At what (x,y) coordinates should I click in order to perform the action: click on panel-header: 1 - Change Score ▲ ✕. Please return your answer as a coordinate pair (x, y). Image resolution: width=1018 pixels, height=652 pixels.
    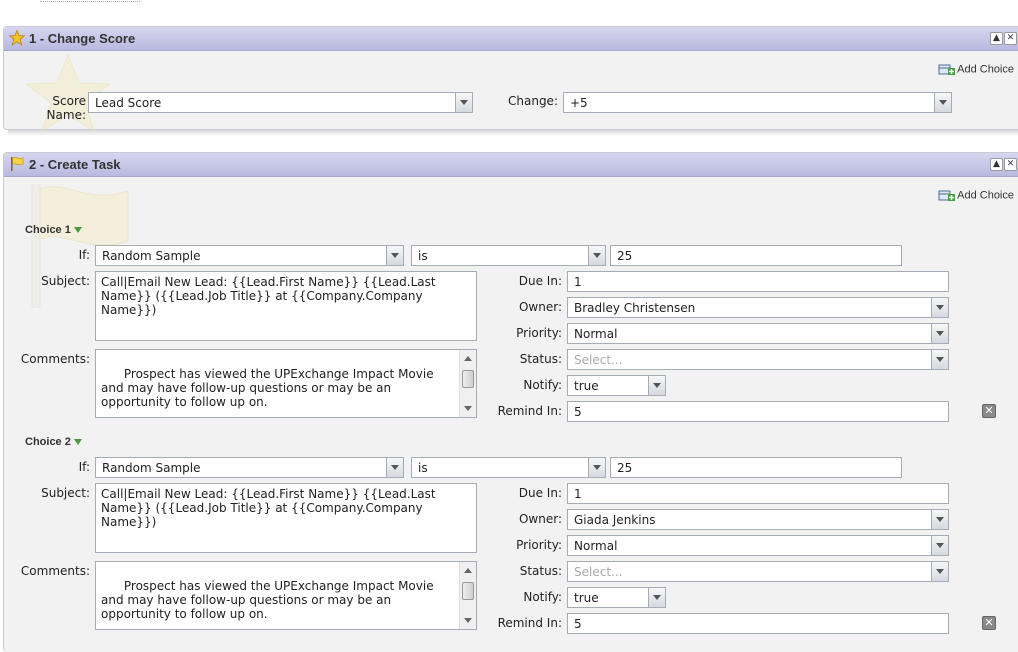
    Looking at the image, I should click on (511, 39).